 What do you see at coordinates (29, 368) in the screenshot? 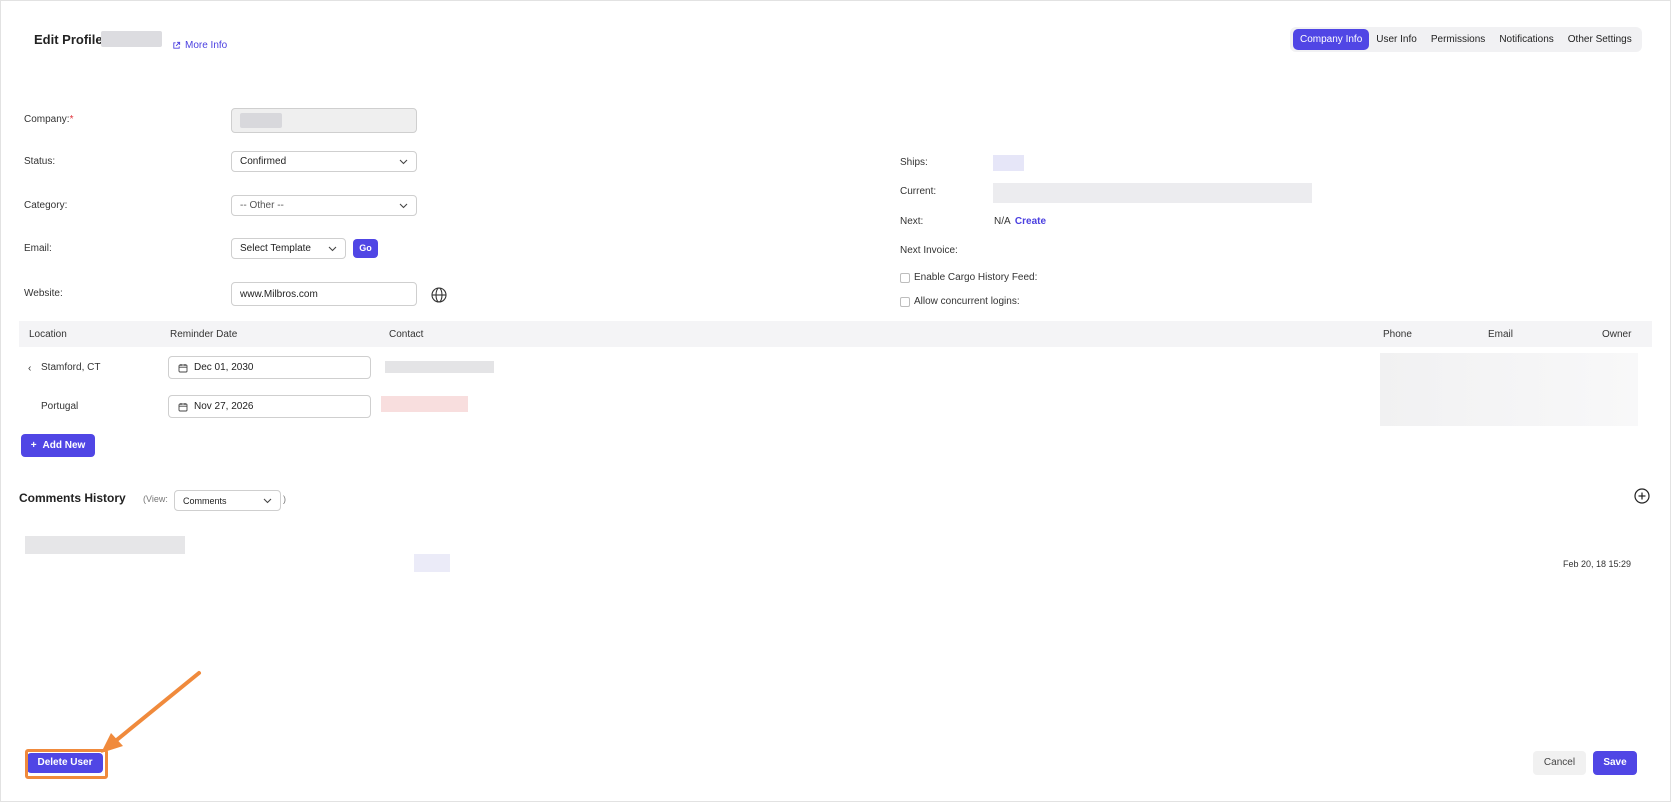
I see `row-expander-icon: ‹` at bounding box center [29, 368].